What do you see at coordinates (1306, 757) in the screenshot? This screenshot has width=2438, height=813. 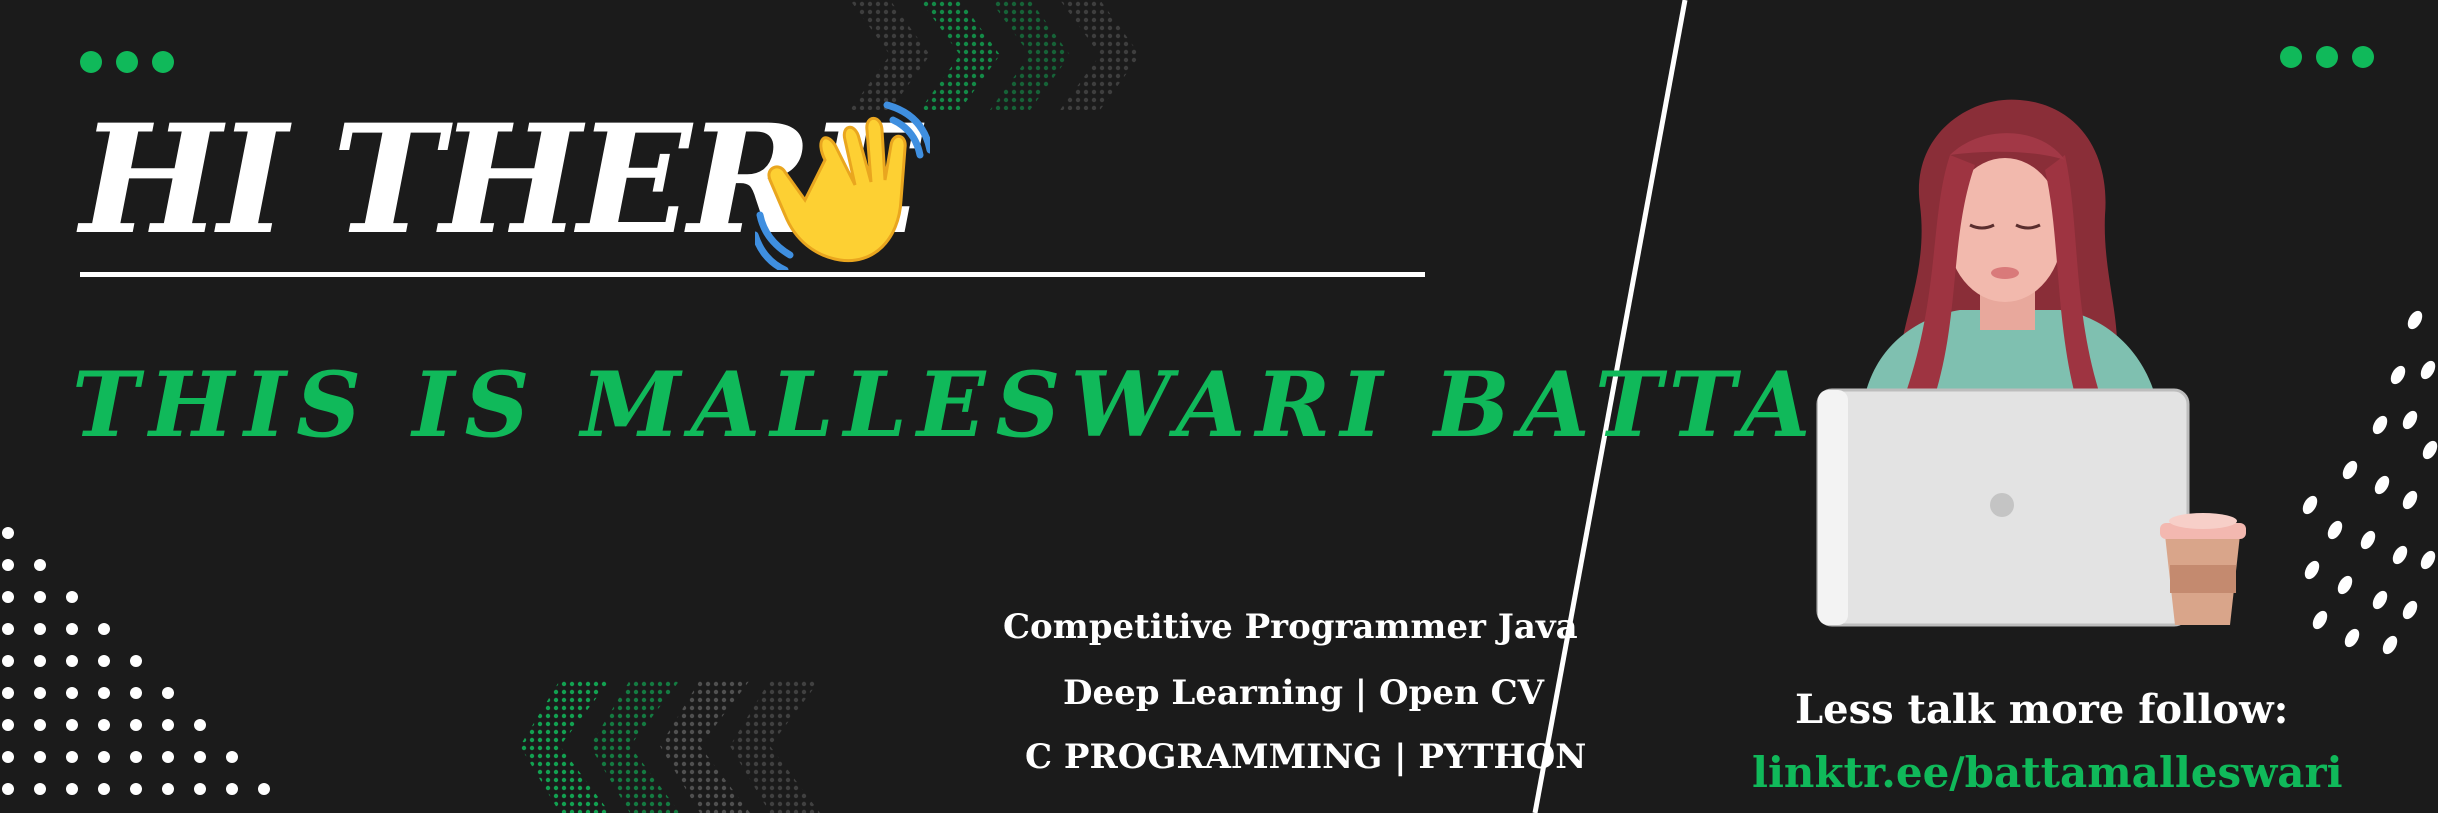 I see `skill-line-3: C PROGRAMMING | PYTHON` at bounding box center [1306, 757].